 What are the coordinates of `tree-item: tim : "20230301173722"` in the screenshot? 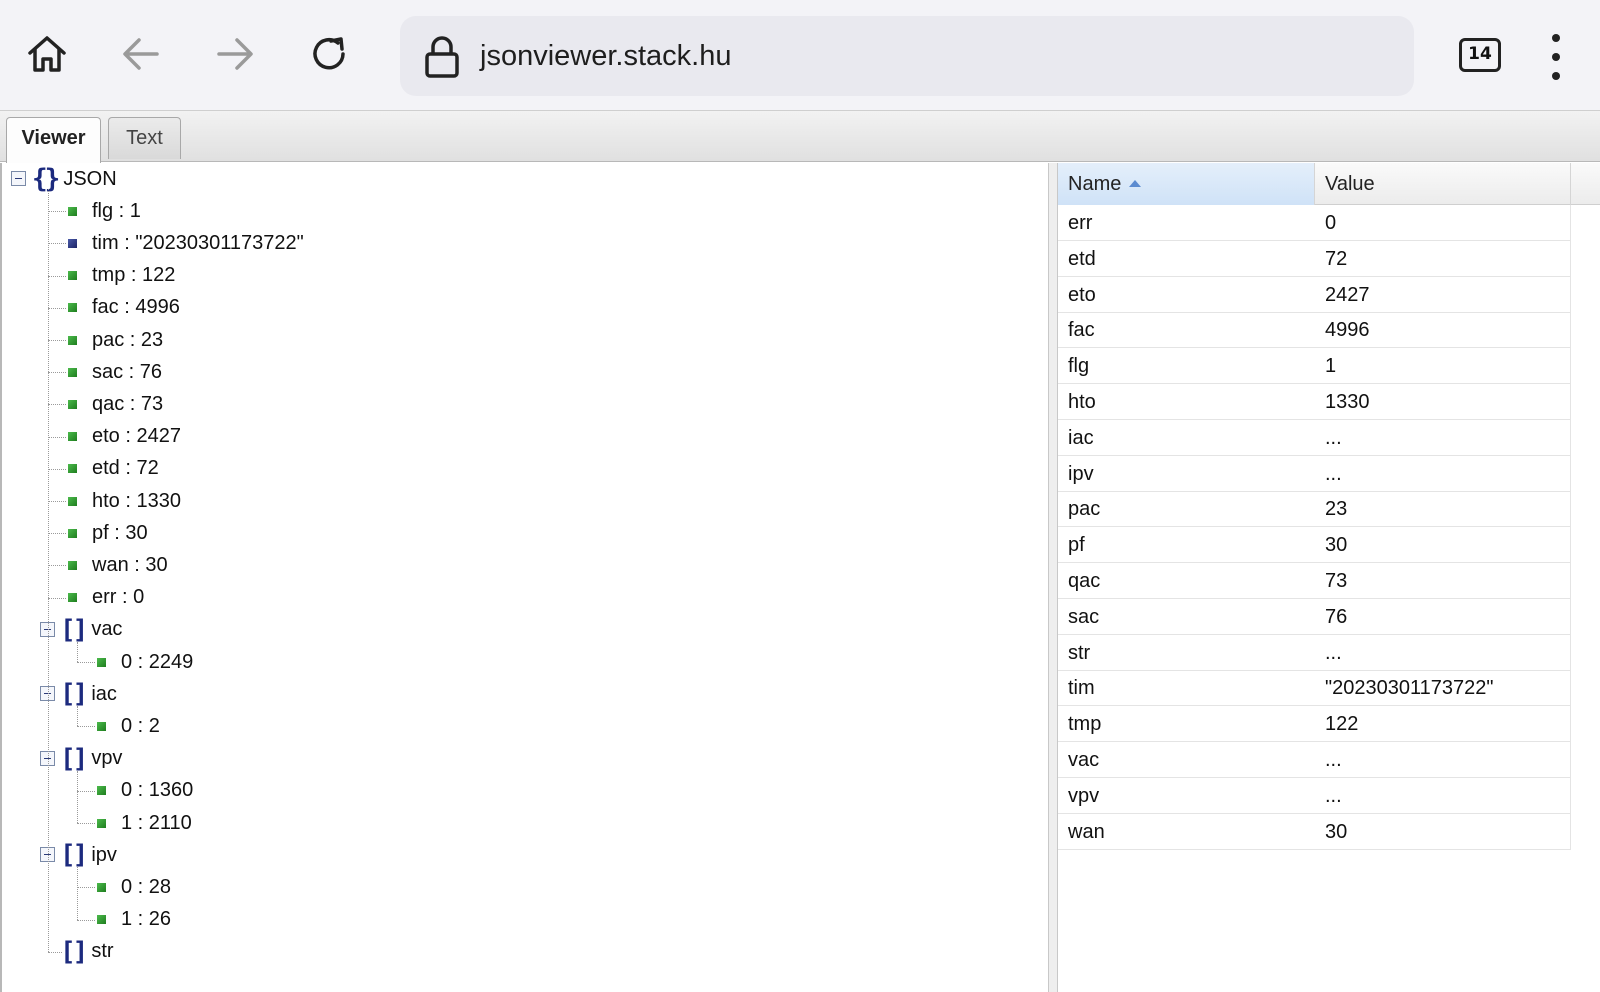 It's located at (186, 243).